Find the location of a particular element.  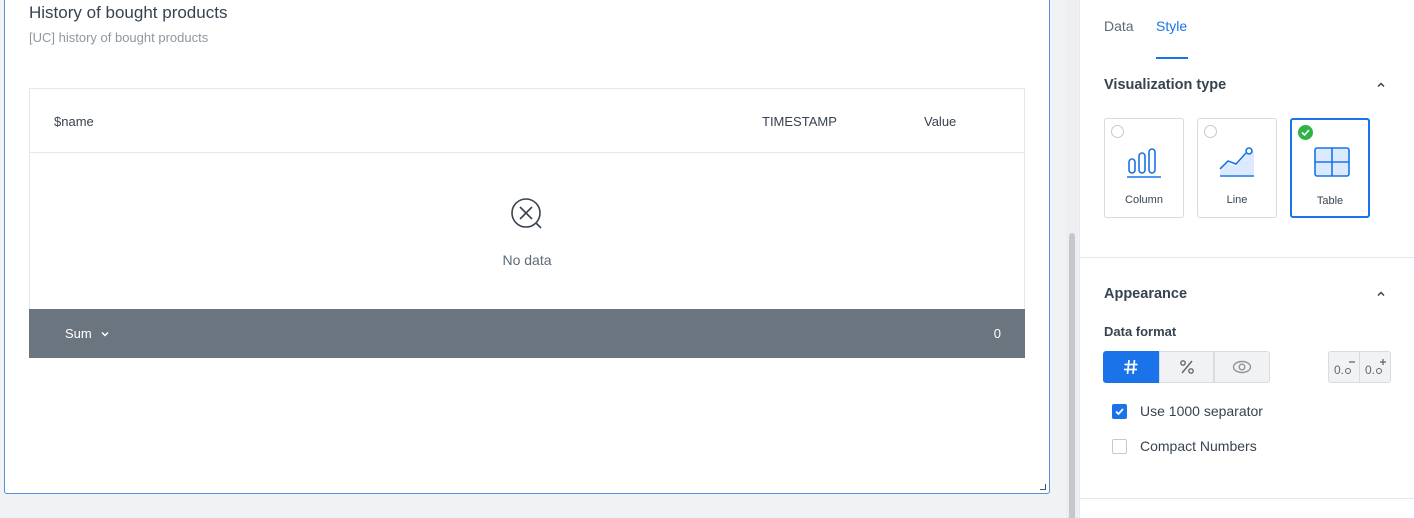

format-percent-button is located at coordinates (1186, 367).